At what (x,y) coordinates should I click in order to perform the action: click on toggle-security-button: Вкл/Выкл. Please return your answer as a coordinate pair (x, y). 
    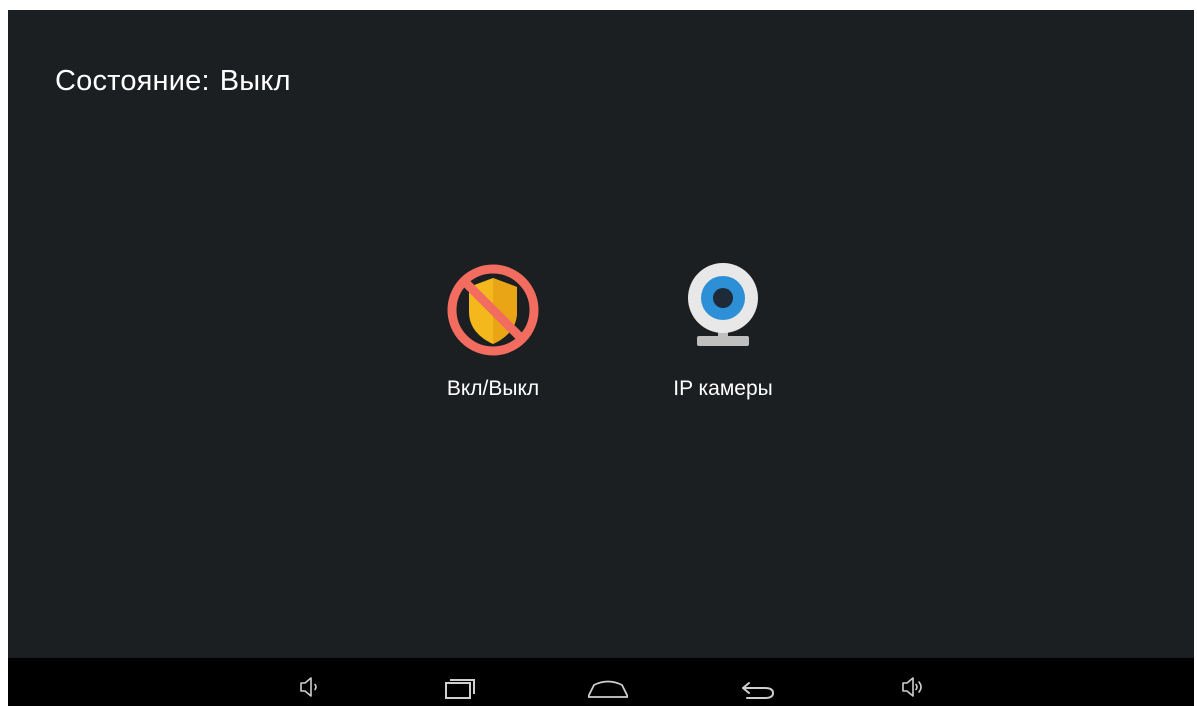
    Looking at the image, I should click on (493, 340).